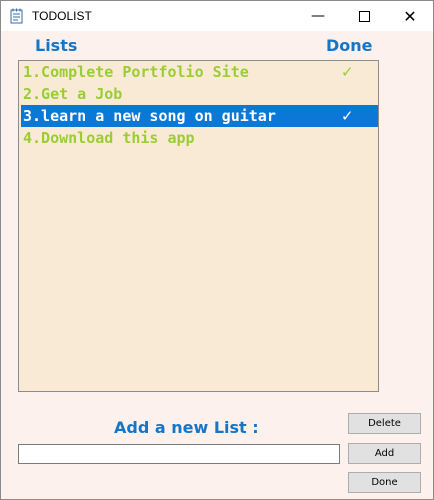  I want to click on add-list-label: Add a new List :, so click(186, 427).